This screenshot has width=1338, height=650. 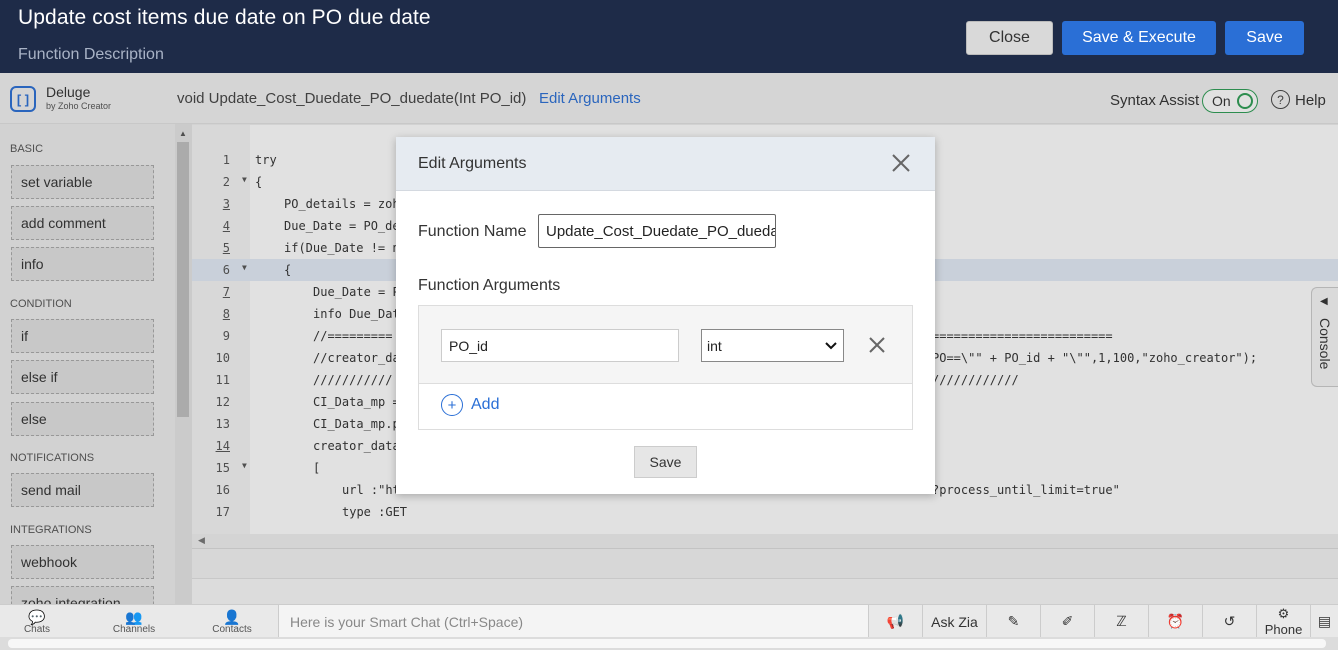 What do you see at coordinates (37, 617) in the screenshot?
I see `chat-icon: 💬` at bounding box center [37, 617].